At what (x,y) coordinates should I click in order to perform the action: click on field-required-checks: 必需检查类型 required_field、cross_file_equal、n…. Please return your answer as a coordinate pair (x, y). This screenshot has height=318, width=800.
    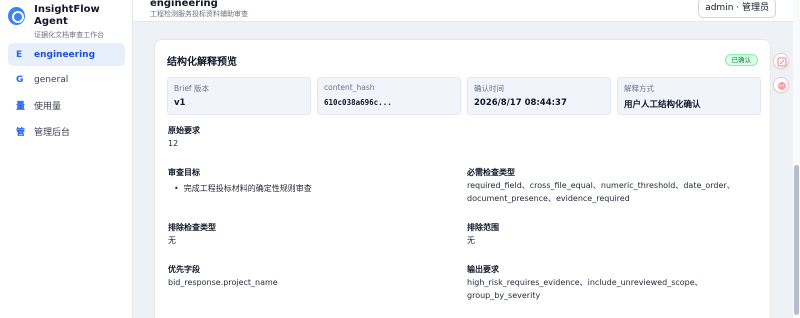
    Looking at the image, I should click on (601, 186).